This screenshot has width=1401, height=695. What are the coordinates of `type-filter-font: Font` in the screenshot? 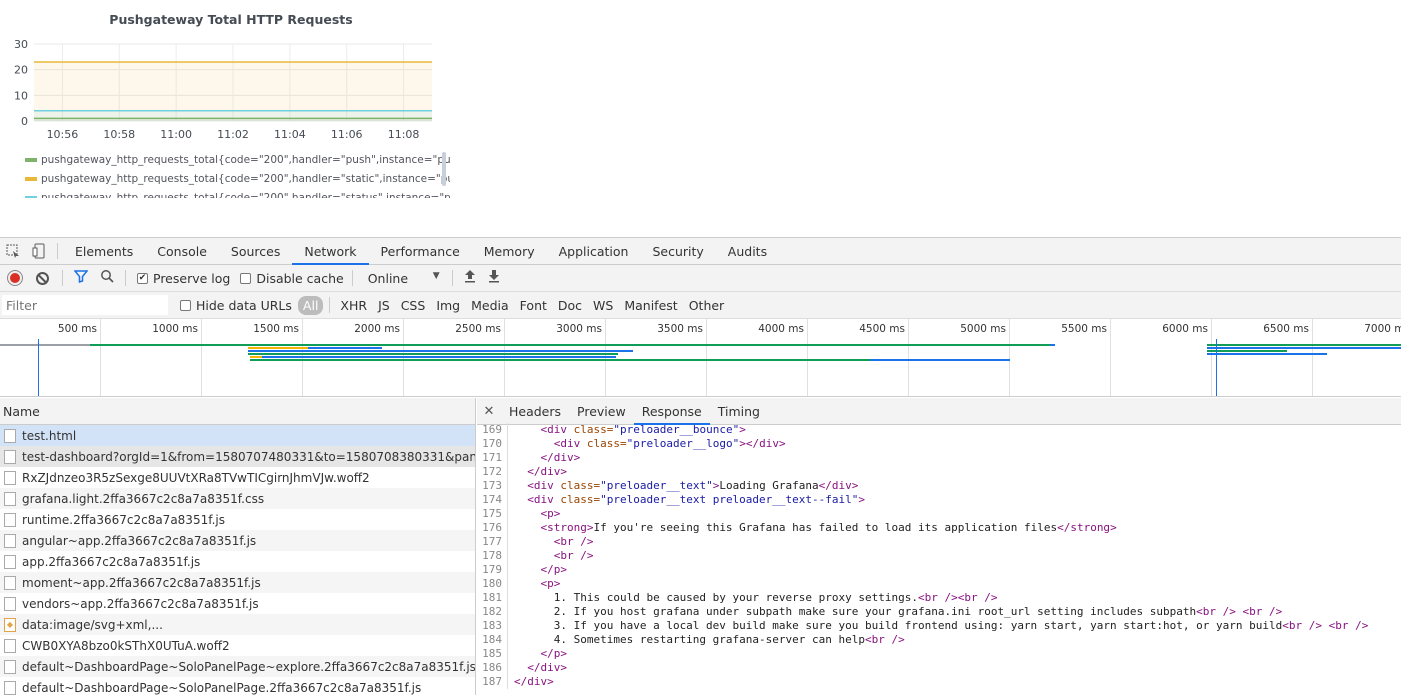 It's located at (533, 305).